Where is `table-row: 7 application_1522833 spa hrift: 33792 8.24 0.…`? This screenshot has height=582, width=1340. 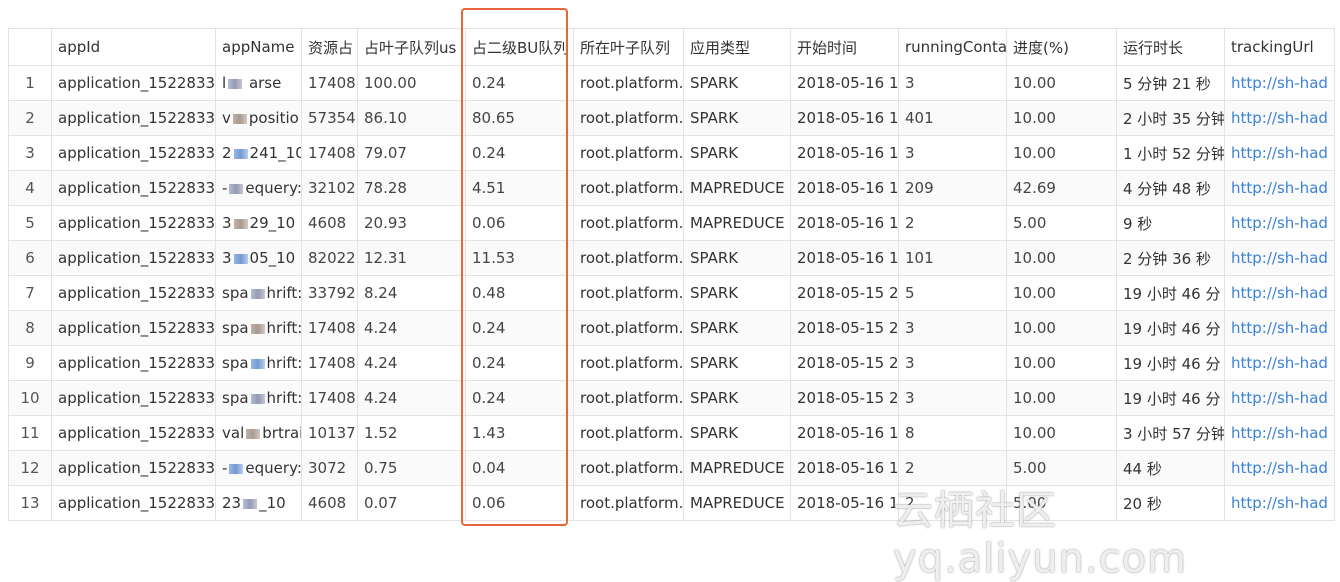 table-row: 7 application_1522833 spa hrift: 33792 8.24 0.… is located at coordinates (671, 293).